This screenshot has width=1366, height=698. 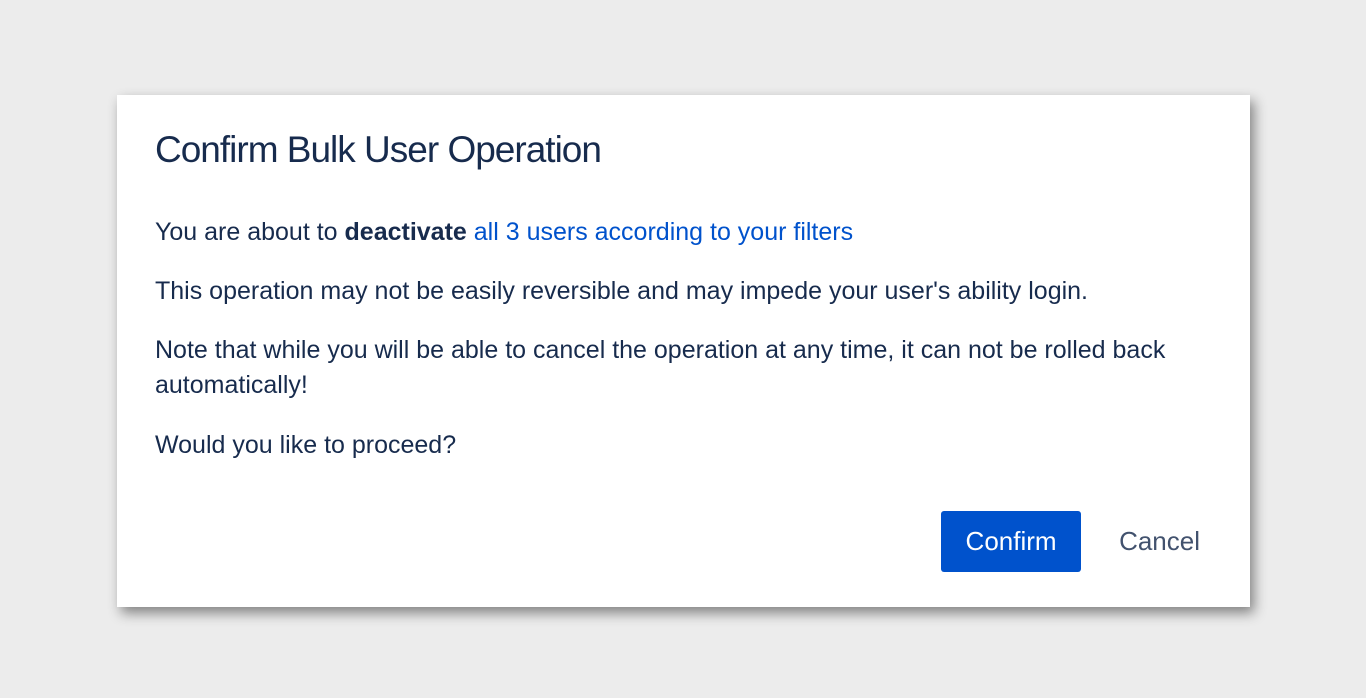 I want to click on question-text: Would you like to proceed?, so click(x=306, y=445).